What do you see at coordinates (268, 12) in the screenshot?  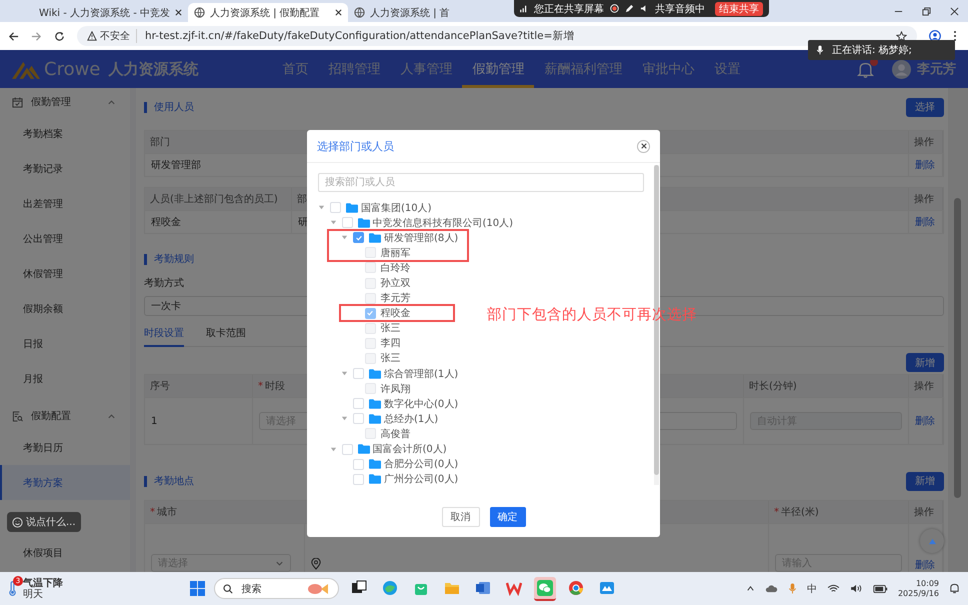 I see `browser-tab: 人力资源系统 | 假勤配置` at bounding box center [268, 12].